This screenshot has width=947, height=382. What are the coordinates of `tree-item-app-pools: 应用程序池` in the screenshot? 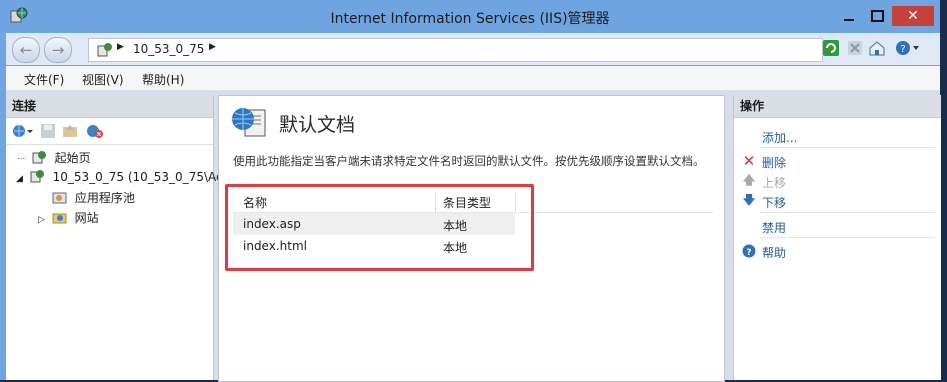 It's located at (93, 197).